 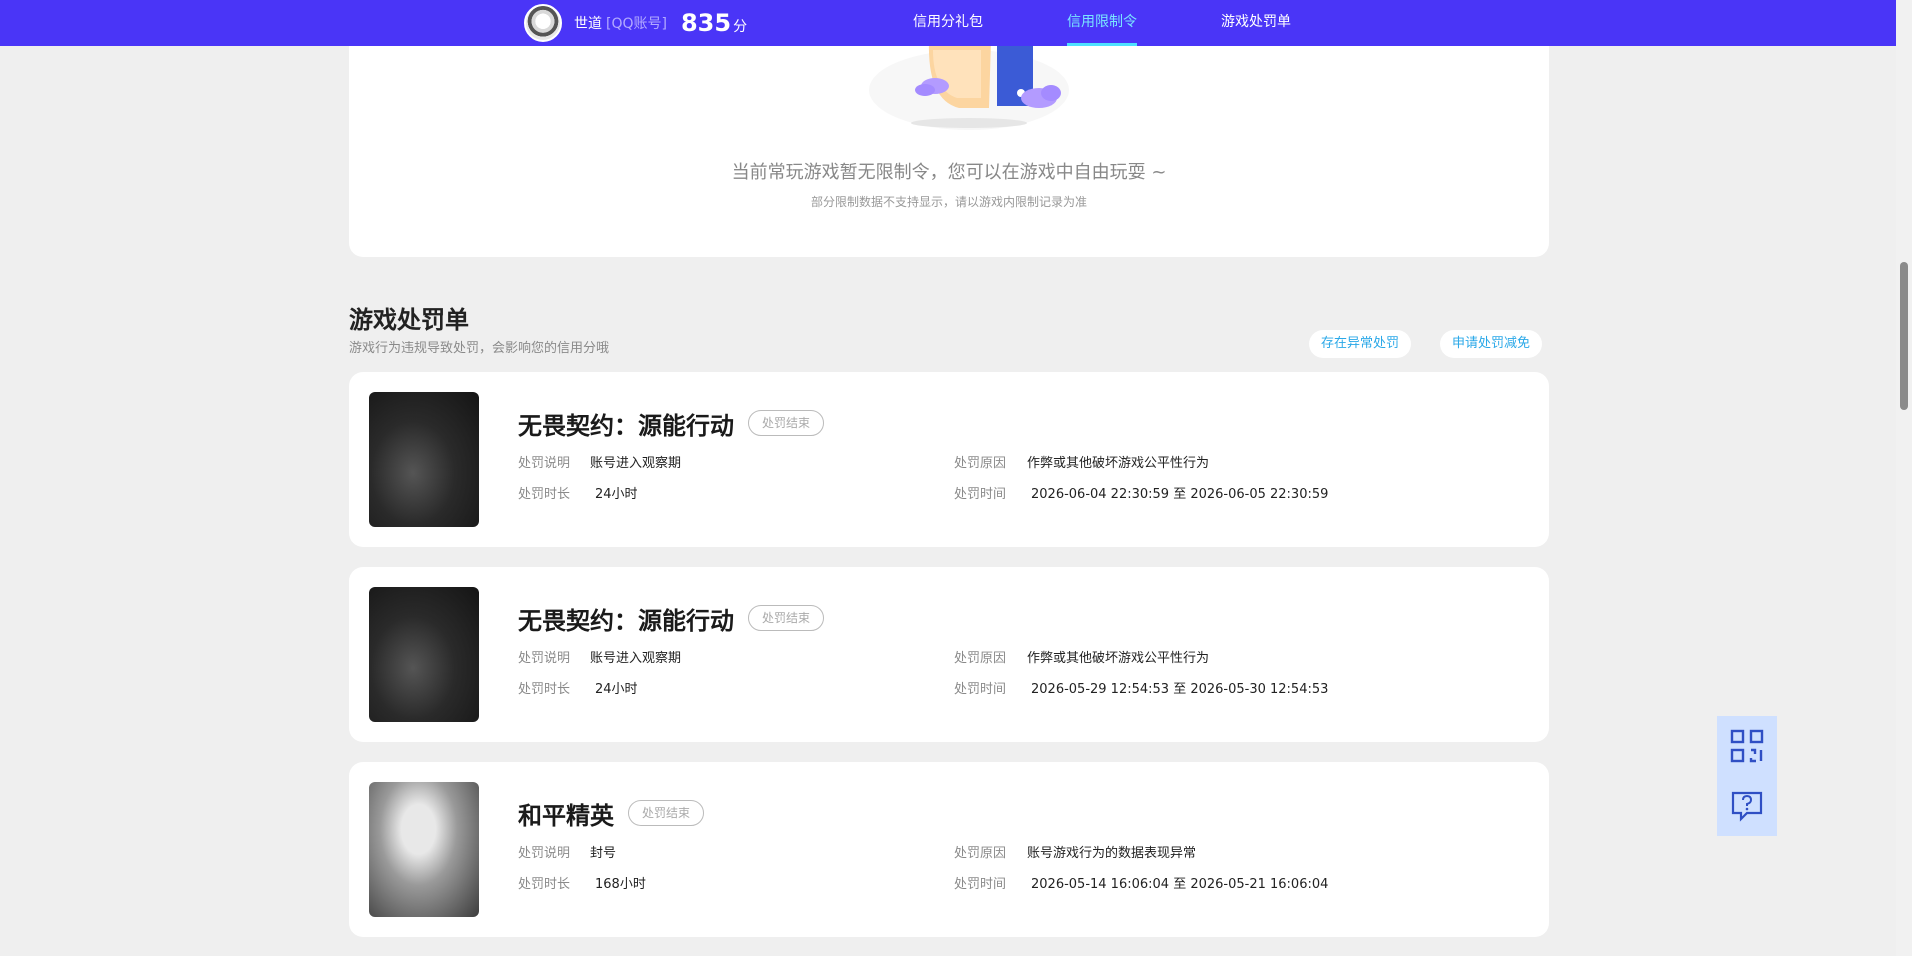 I want to click on page-scrollbar, so click(x=1904, y=478).